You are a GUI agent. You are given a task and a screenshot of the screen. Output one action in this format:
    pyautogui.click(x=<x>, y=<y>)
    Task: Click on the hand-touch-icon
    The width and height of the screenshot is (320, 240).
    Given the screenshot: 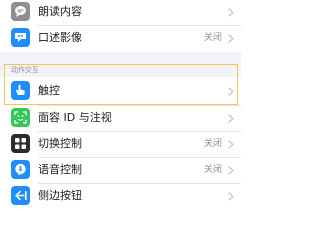 What is the action you would take?
    pyautogui.click(x=20, y=90)
    